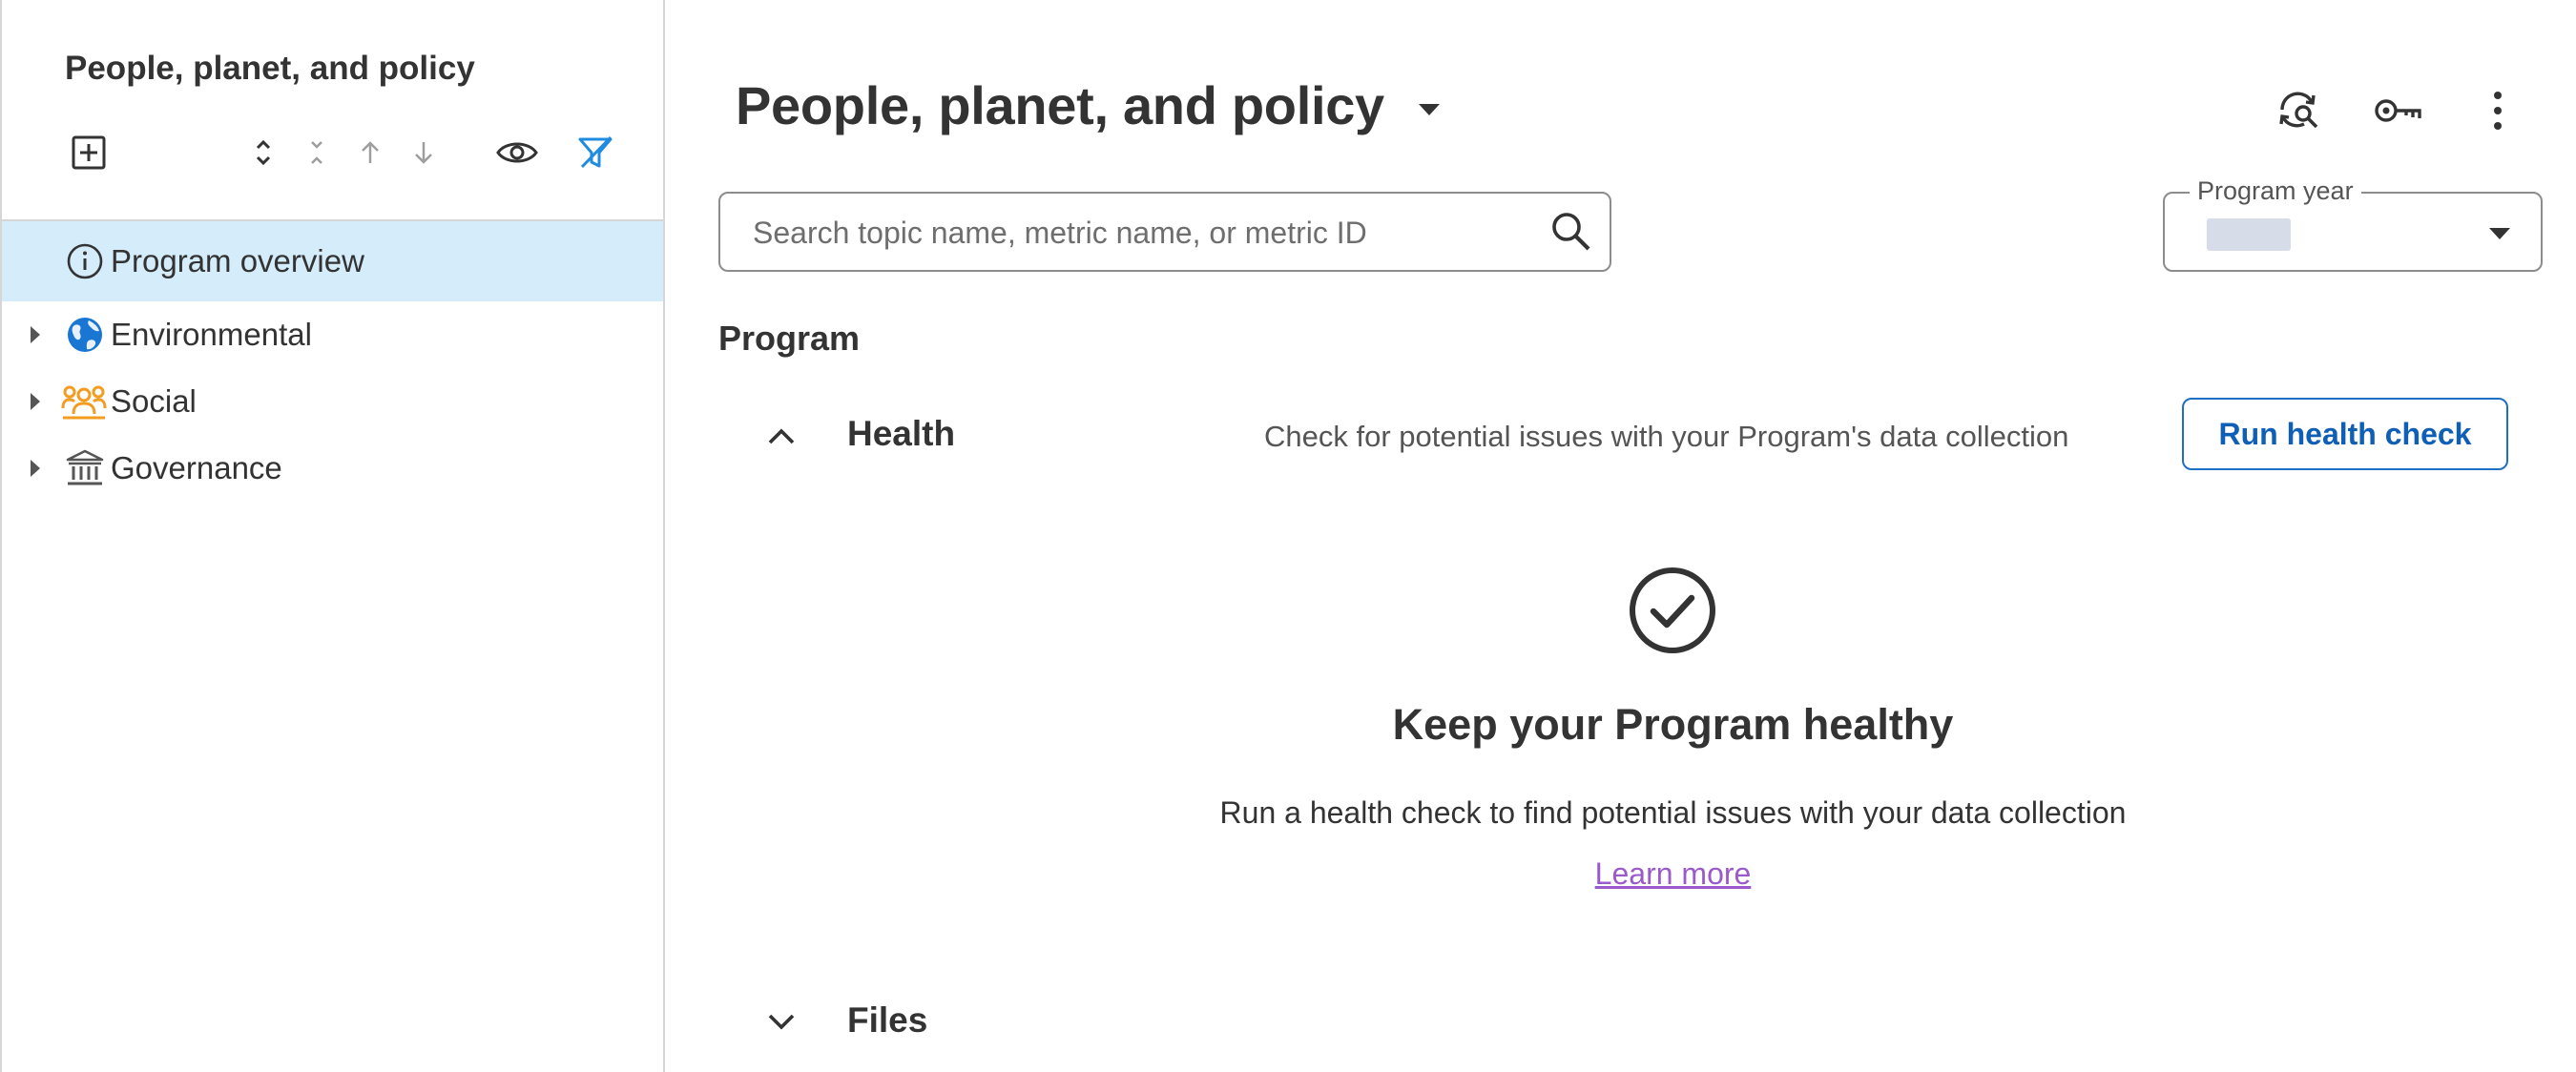 The image size is (2576, 1072). I want to click on key-icon, so click(2398, 110).